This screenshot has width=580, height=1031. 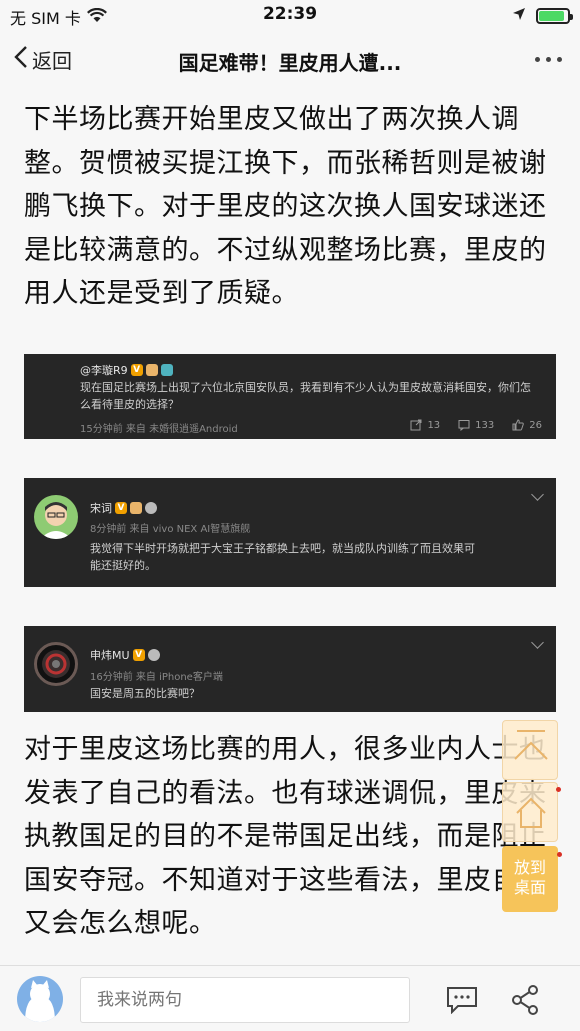 What do you see at coordinates (245, 1000) in the screenshot?
I see `comment-input` at bounding box center [245, 1000].